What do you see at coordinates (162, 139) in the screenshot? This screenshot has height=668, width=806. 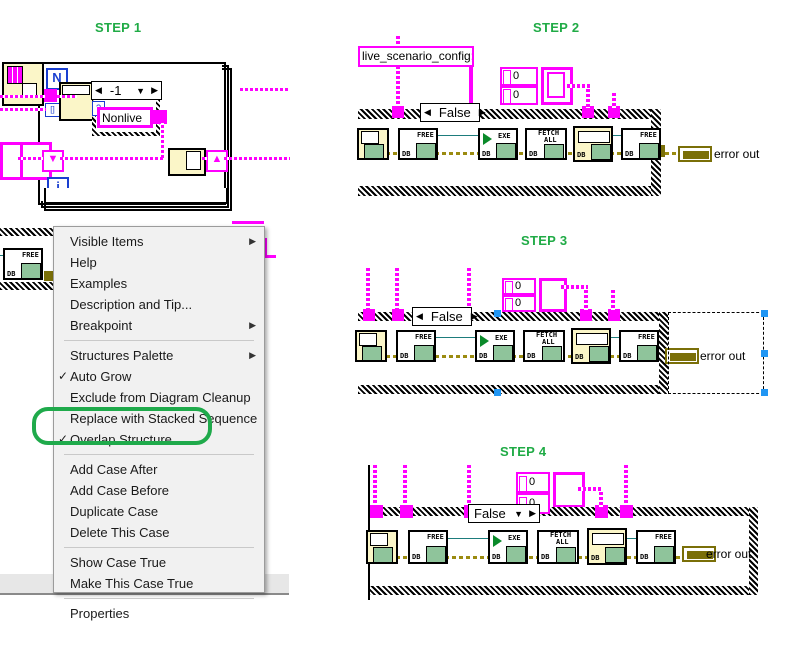 I see `wire-step1-vert` at bounding box center [162, 139].